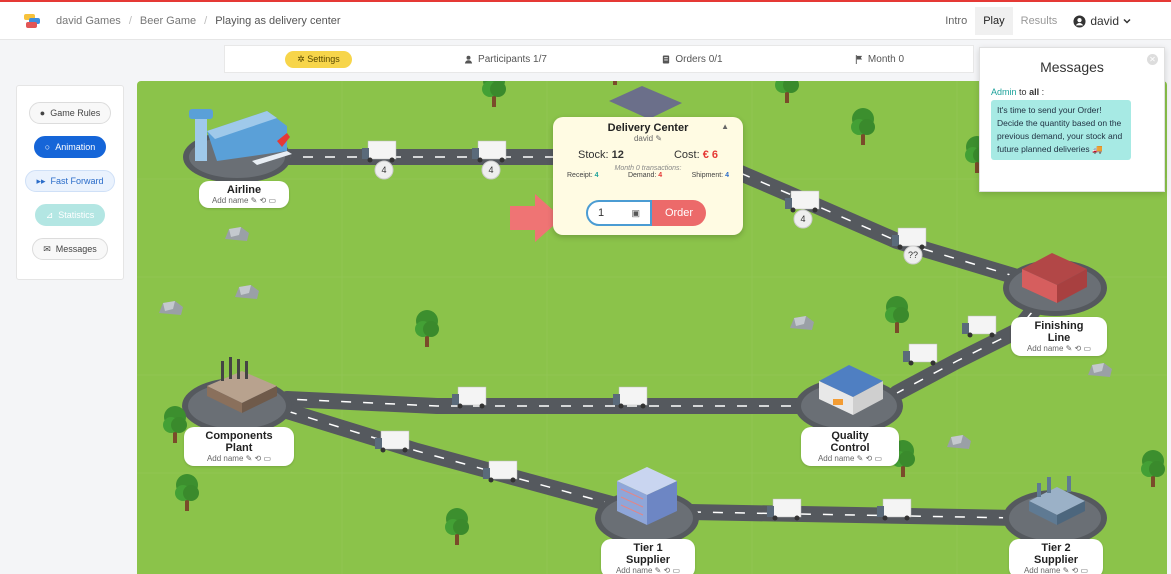  What do you see at coordinates (468, 59) in the screenshot?
I see `person-icon` at bounding box center [468, 59].